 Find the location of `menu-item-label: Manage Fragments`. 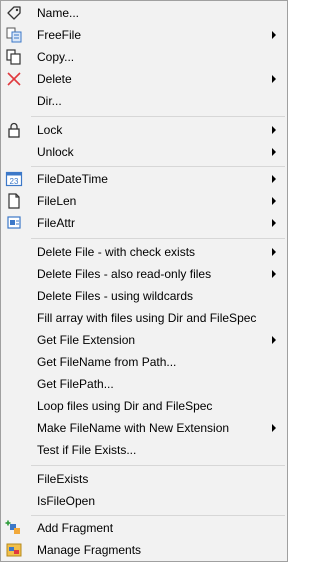

menu-item-label: Manage Fragments is located at coordinates (89, 550).